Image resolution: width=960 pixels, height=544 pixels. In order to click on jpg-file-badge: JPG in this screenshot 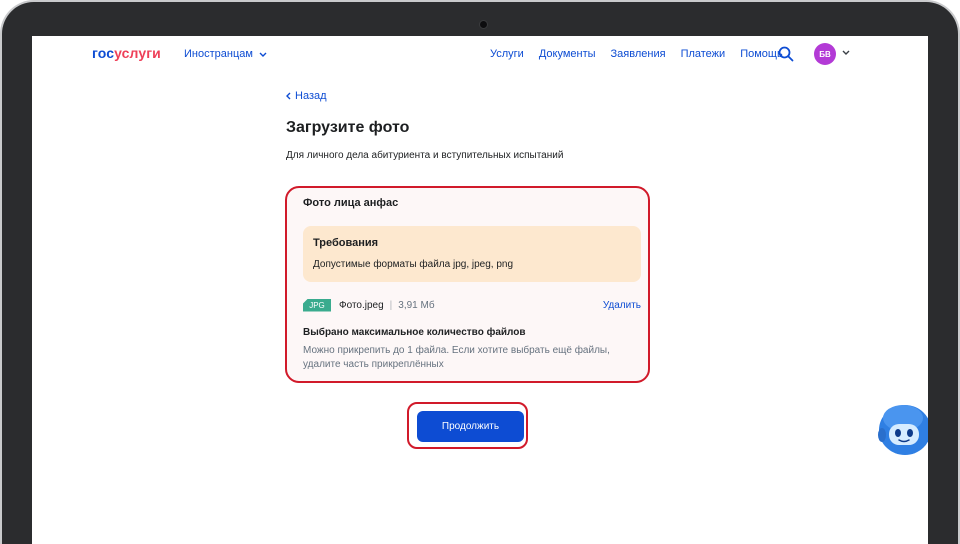, I will do `click(317, 305)`.